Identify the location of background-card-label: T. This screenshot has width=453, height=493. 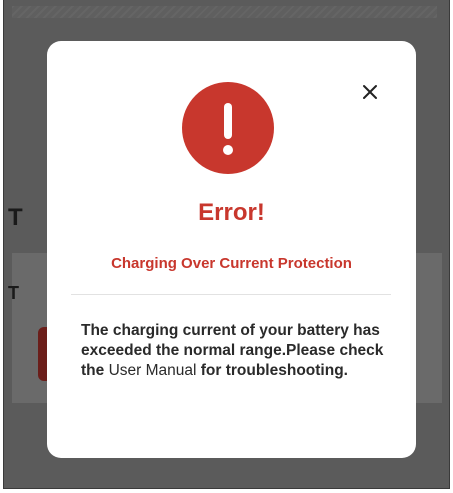
(13, 293).